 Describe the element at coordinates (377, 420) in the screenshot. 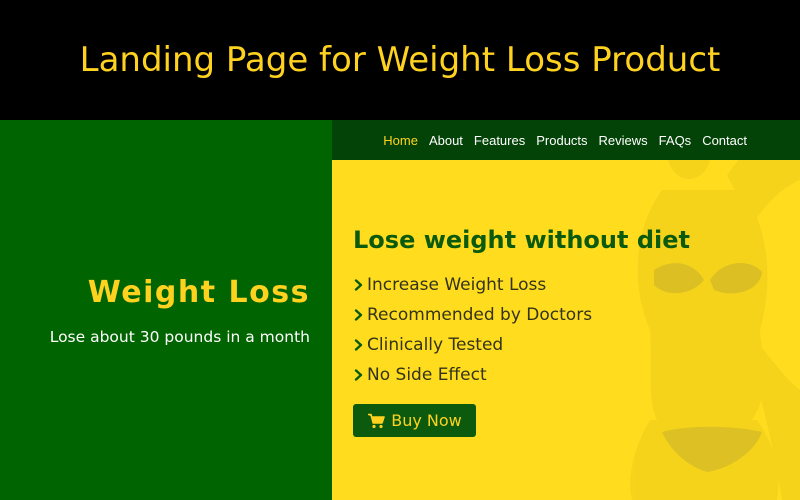

I see `shopping-cart-icon` at that location.